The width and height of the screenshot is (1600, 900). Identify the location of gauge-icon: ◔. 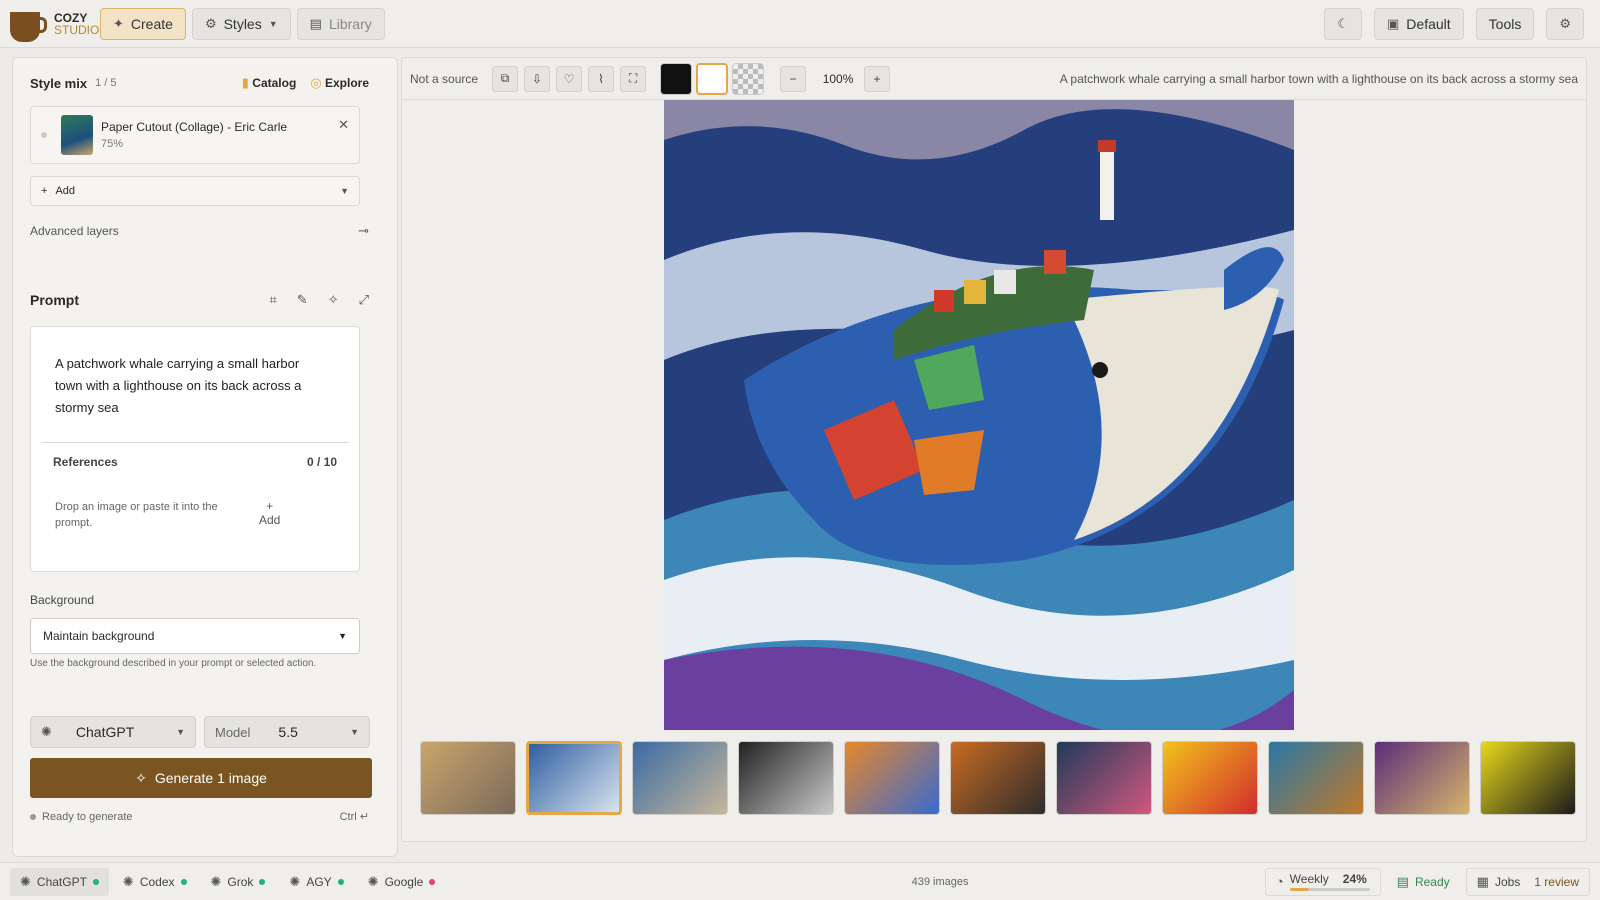
(1279, 881).